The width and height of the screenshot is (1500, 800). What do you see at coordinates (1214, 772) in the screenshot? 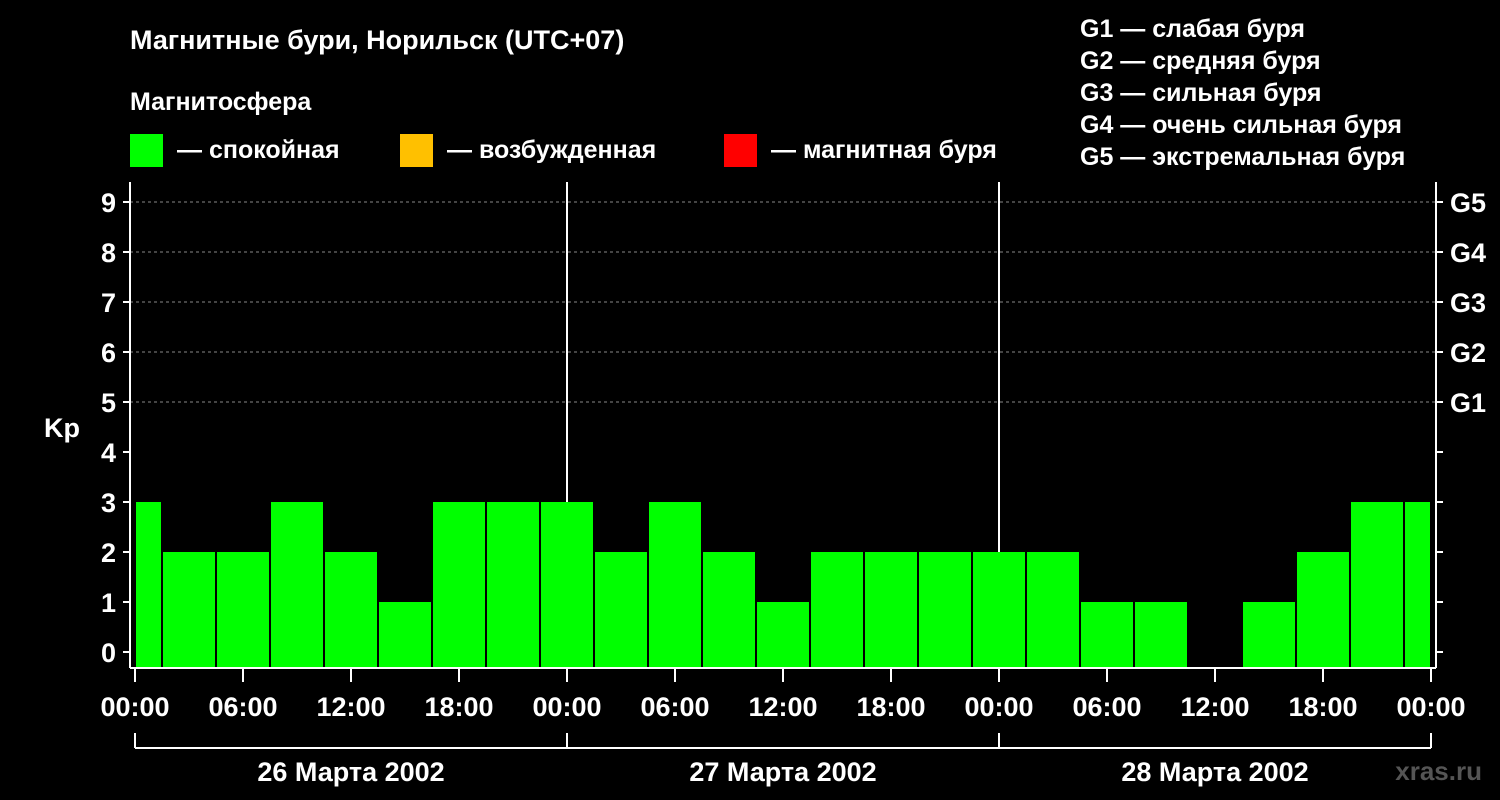
I see `day-label: 28 Марта 2002` at bounding box center [1214, 772].